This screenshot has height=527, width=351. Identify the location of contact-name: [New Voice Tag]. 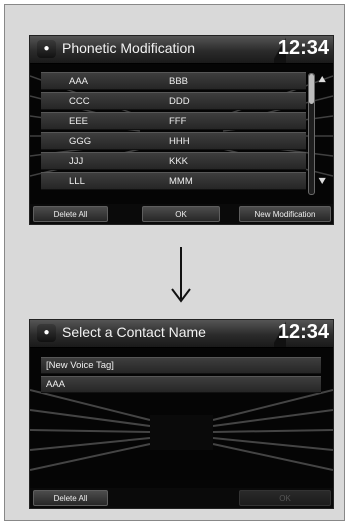
(80, 365).